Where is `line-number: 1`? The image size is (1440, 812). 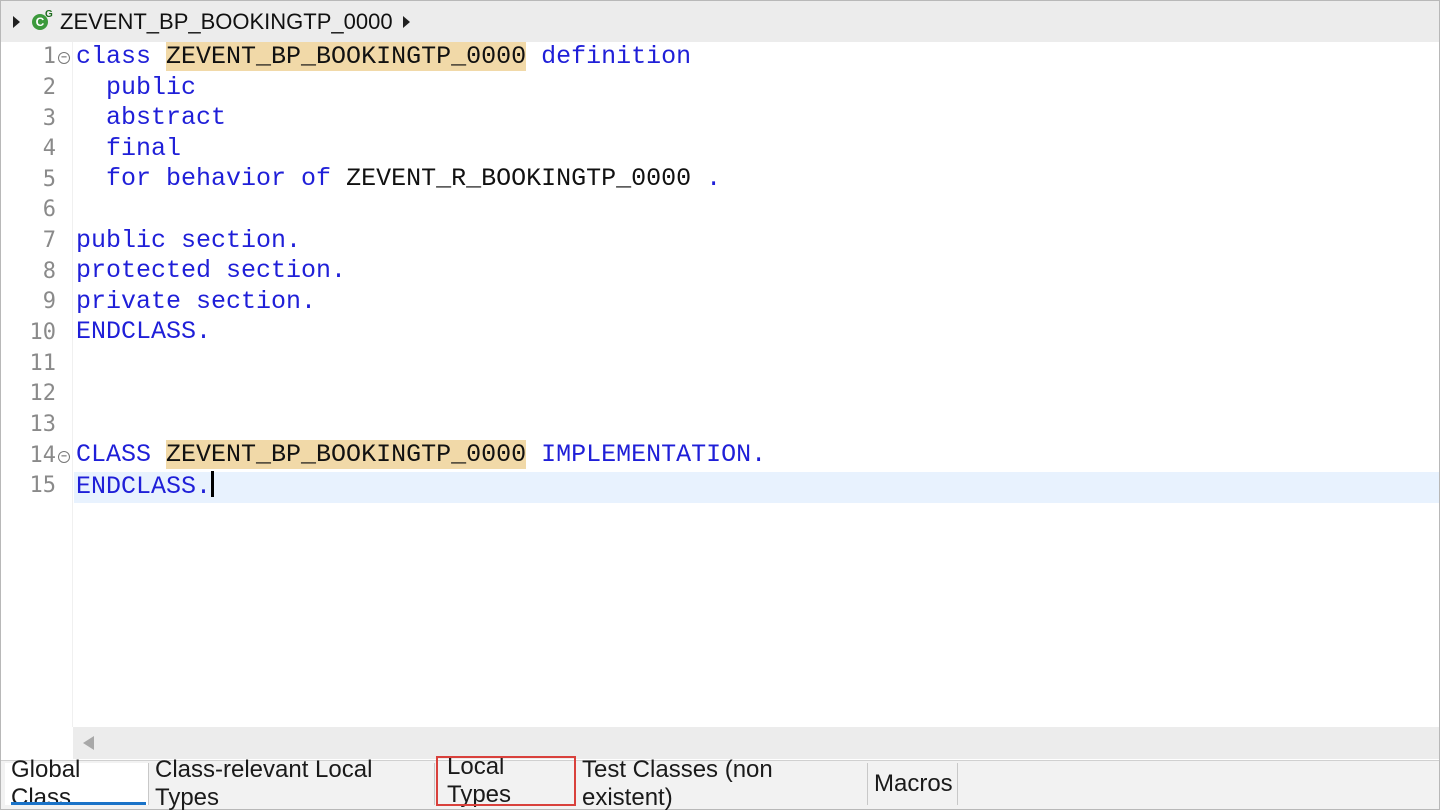 line-number: 1 is located at coordinates (49, 56).